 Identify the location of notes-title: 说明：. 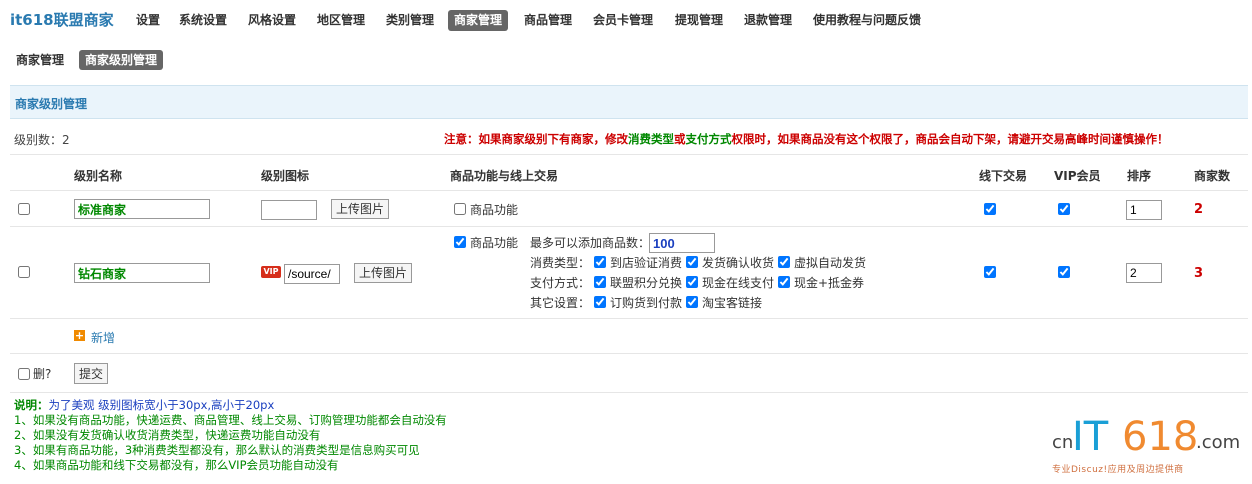
(31, 405).